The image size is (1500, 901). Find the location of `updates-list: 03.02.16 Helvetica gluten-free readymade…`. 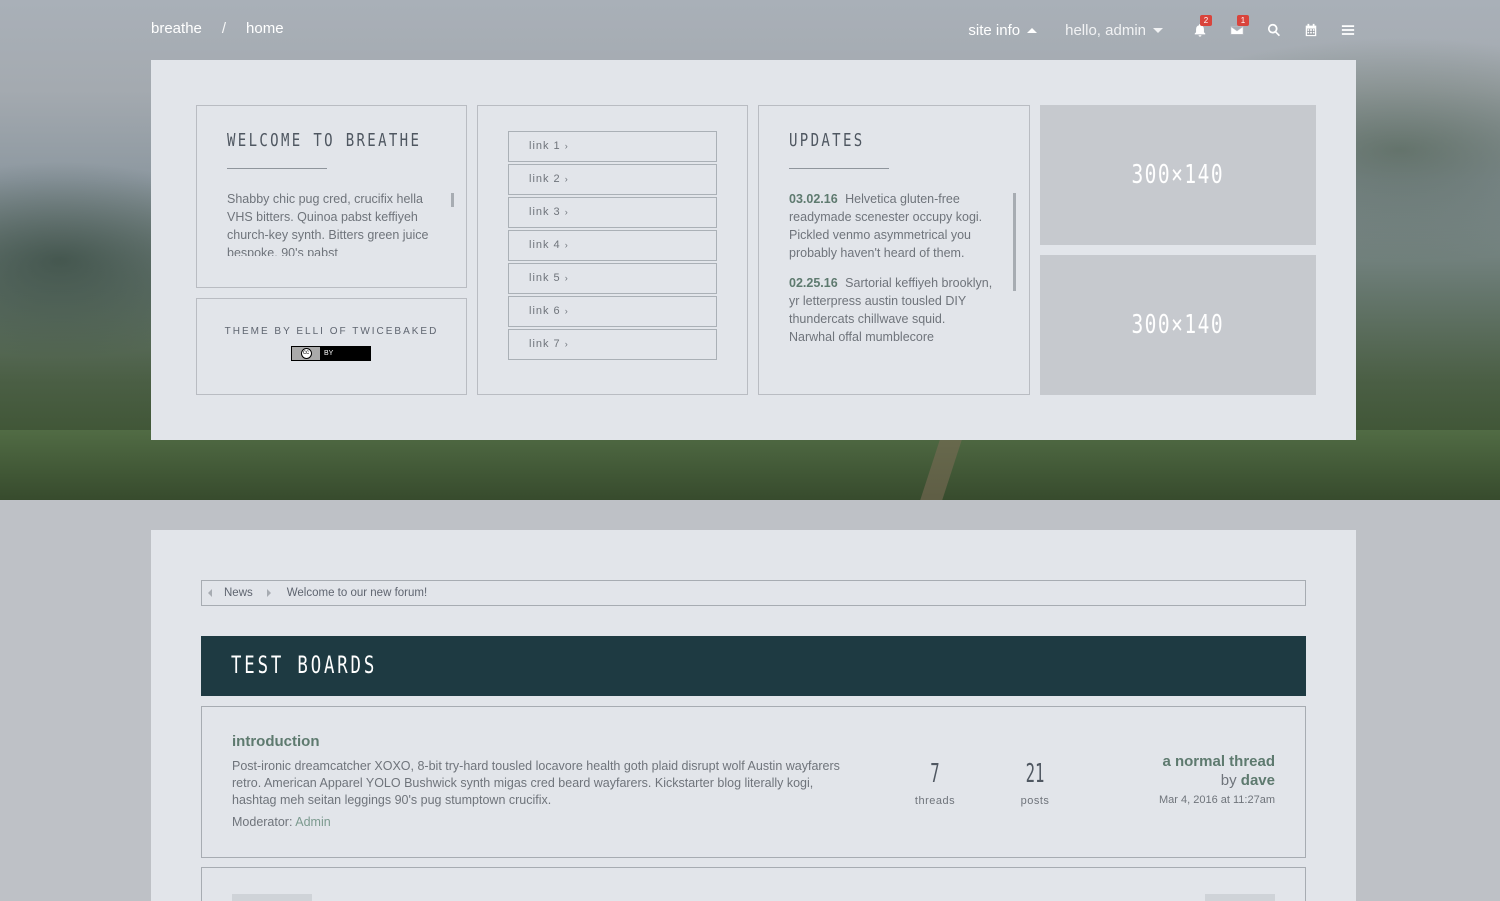

updates-list: 03.02.16 Helvetica gluten-free readymade… is located at coordinates (891, 275).